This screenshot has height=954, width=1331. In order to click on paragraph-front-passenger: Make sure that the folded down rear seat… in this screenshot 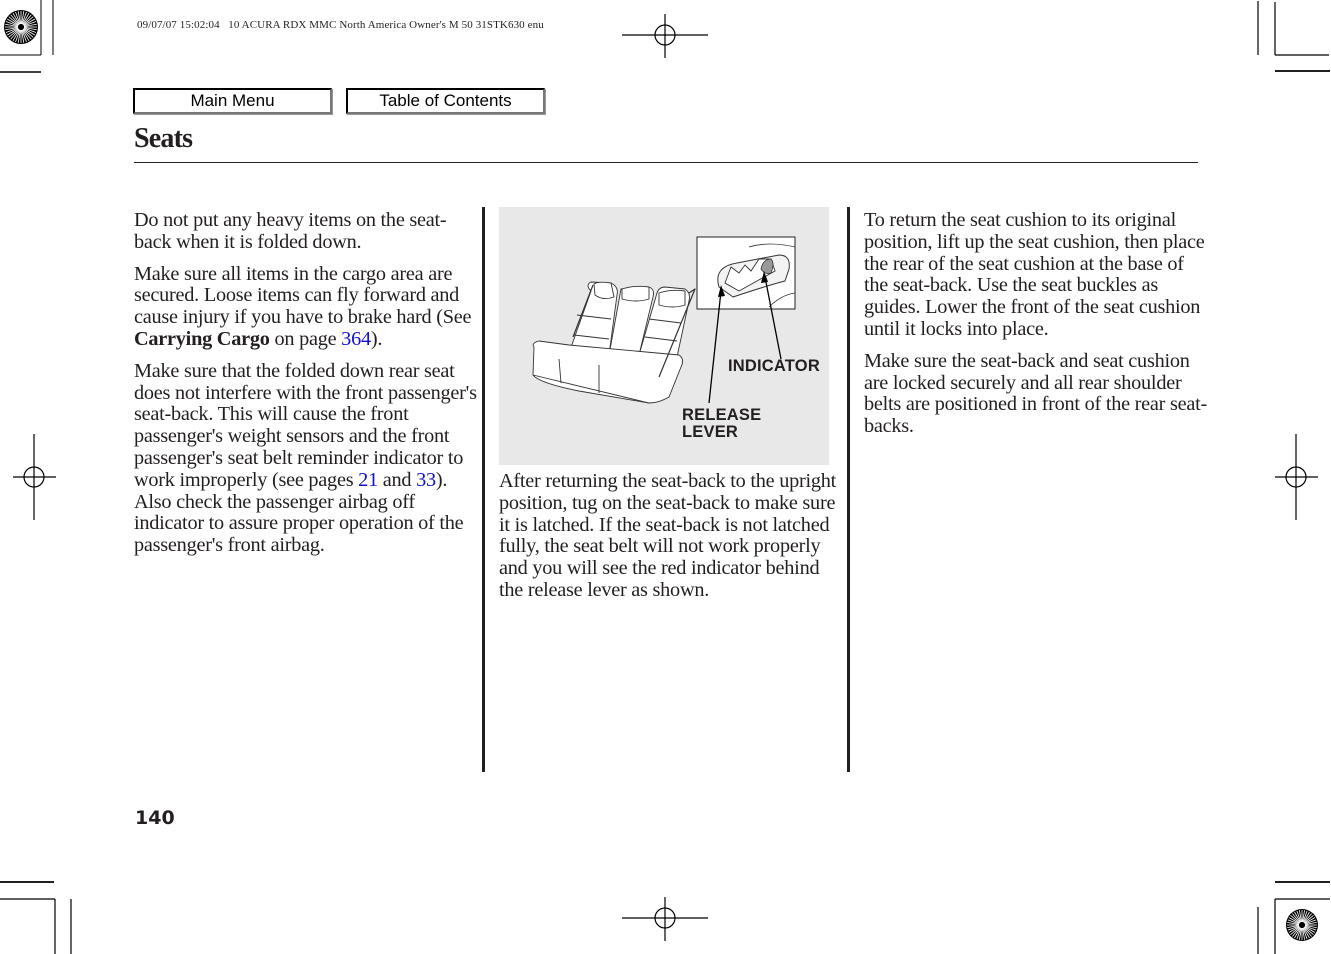, I will do `click(306, 458)`.